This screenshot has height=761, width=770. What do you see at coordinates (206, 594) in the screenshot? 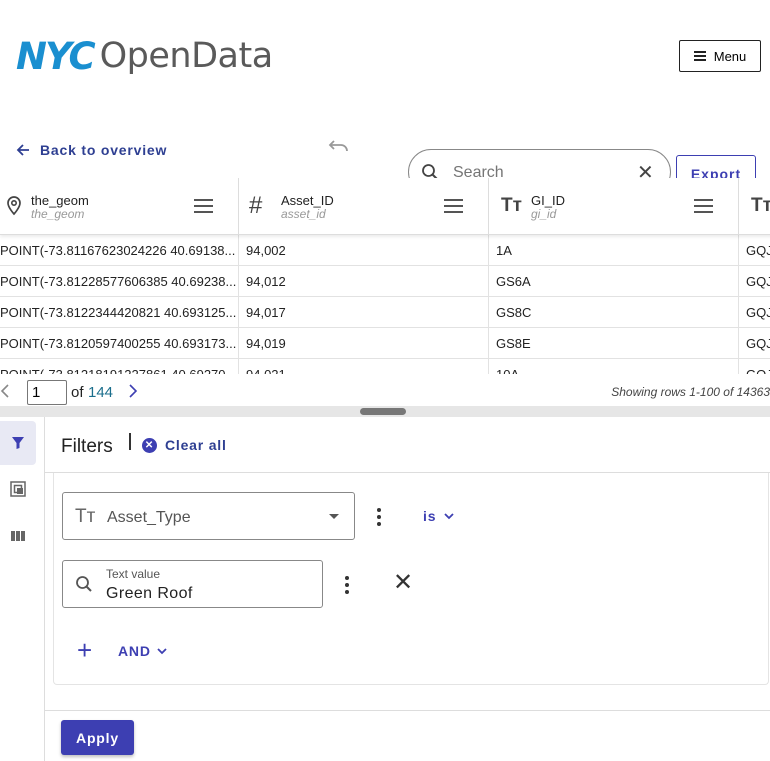
I see `text-value-input` at bounding box center [206, 594].